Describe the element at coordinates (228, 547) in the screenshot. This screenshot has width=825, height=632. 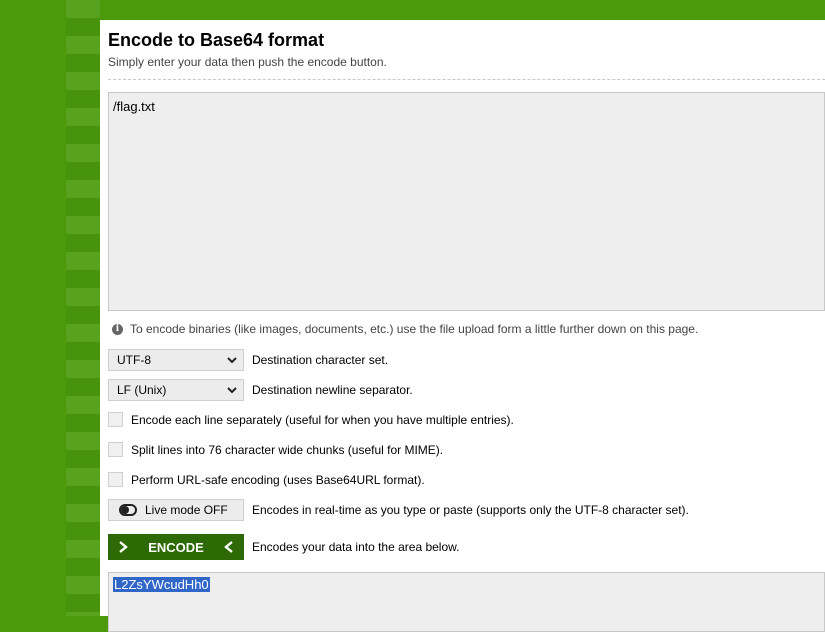
I see `chevron-left-icon` at that location.